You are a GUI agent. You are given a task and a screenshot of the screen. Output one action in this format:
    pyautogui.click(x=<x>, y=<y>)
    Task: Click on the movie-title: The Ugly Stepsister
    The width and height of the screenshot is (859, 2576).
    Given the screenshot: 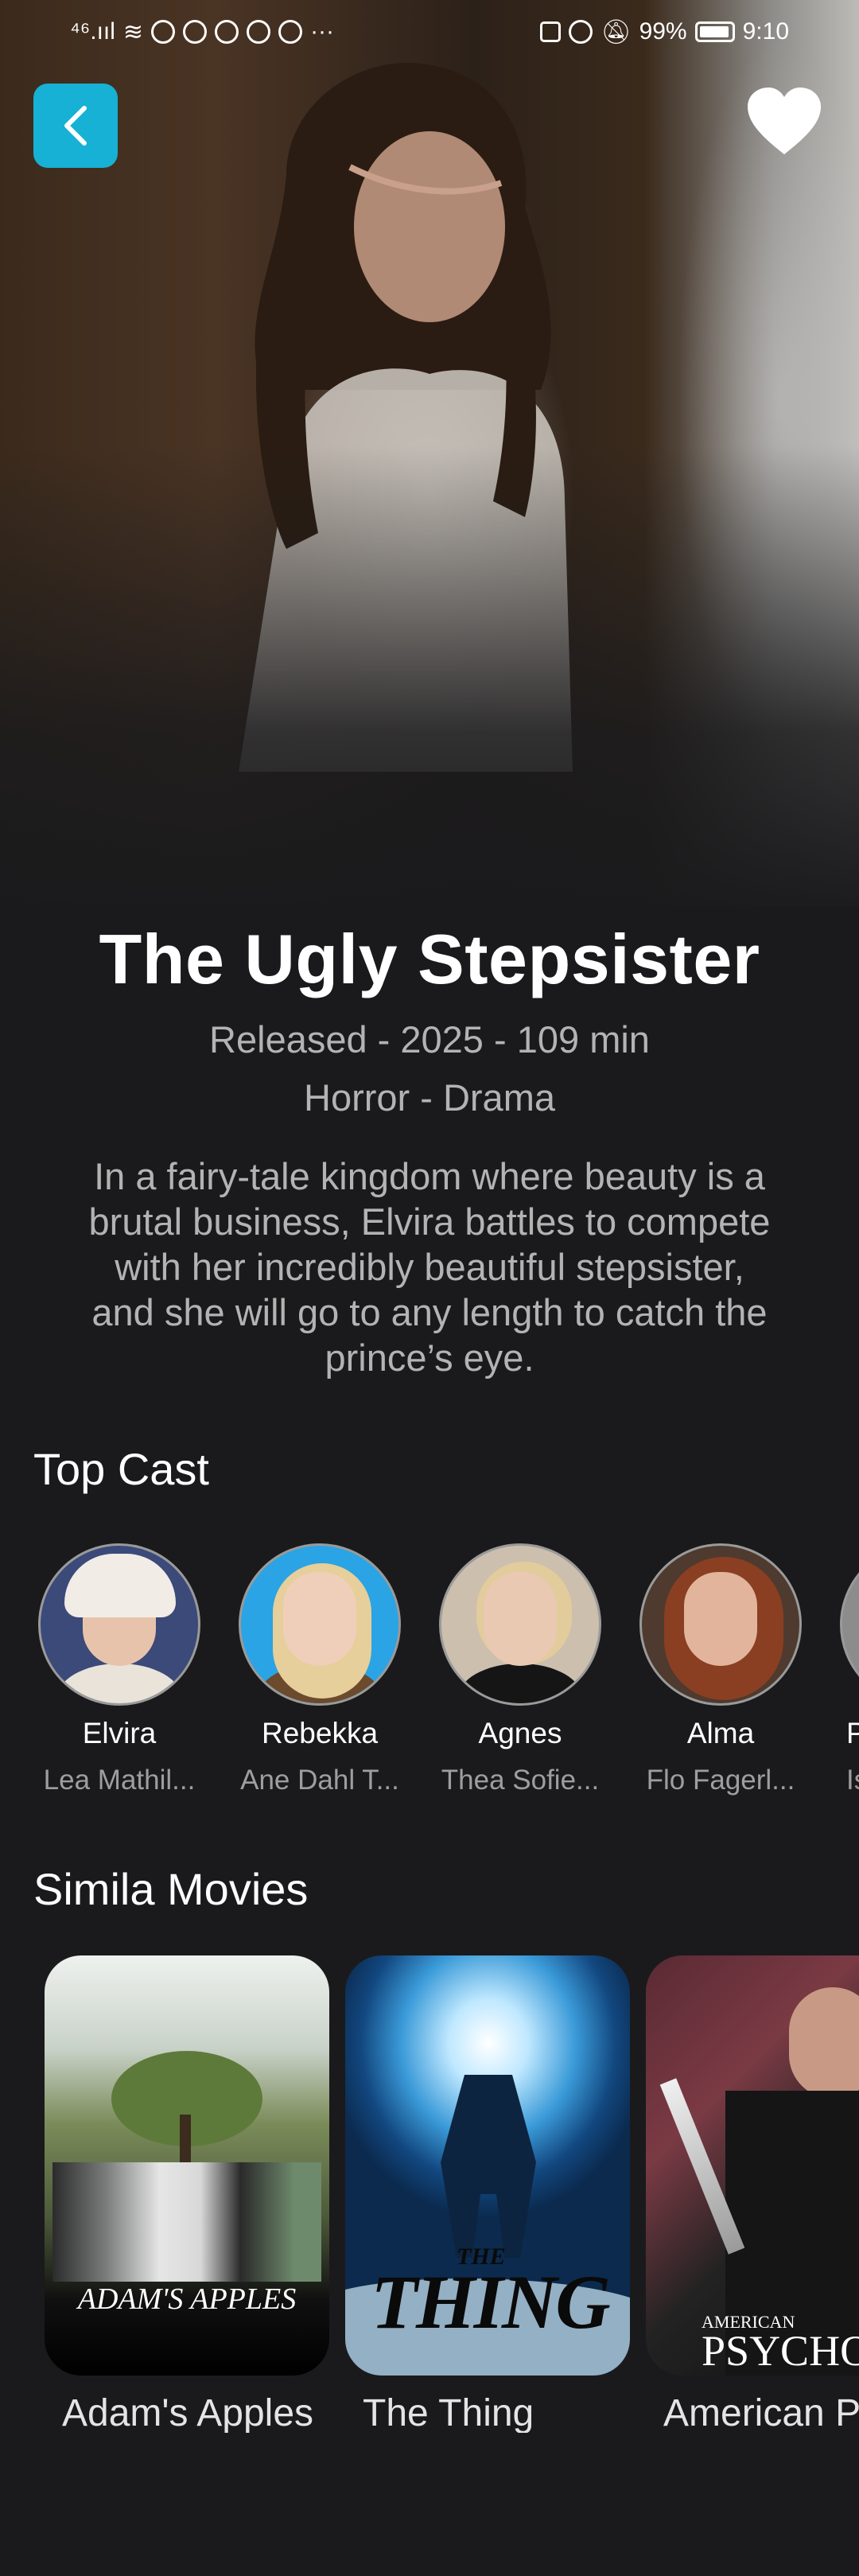 What is the action you would take?
    pyautogui.click(x=429, y=959)
    